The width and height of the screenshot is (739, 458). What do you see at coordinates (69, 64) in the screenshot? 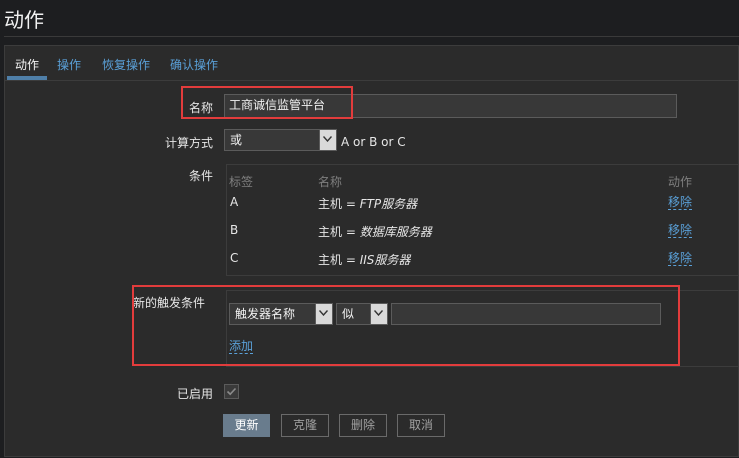
I see `tab-operations: 操作` at bounding box center [69, 64].